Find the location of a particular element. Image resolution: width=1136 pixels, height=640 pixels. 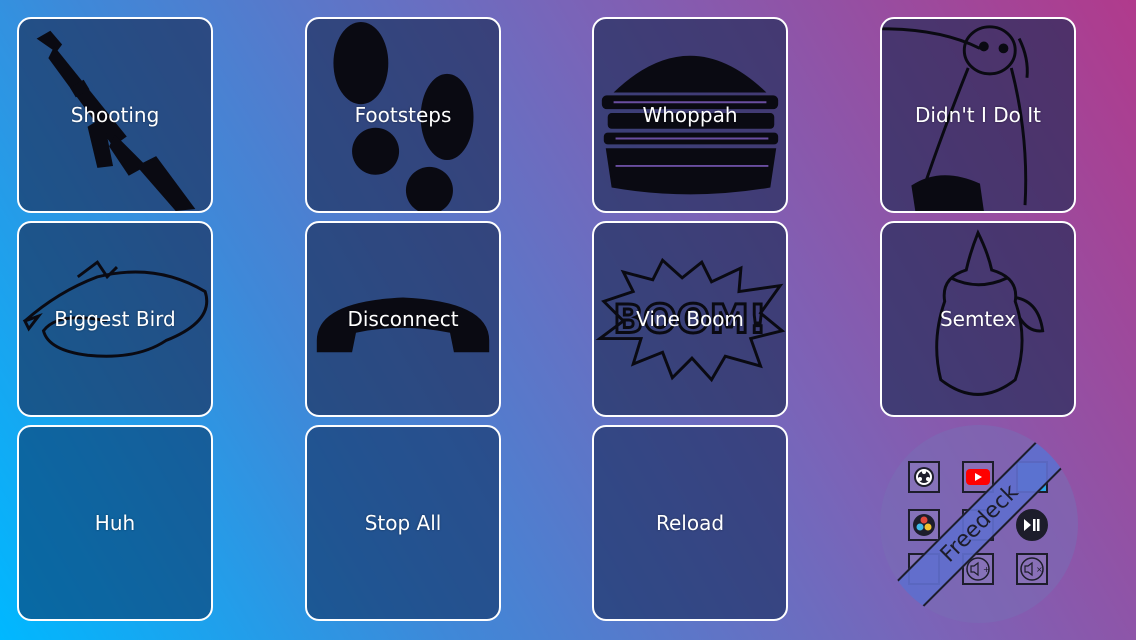

didnt-i-do-it-label: Didn't I Do It is located at coordinates (977, 115).